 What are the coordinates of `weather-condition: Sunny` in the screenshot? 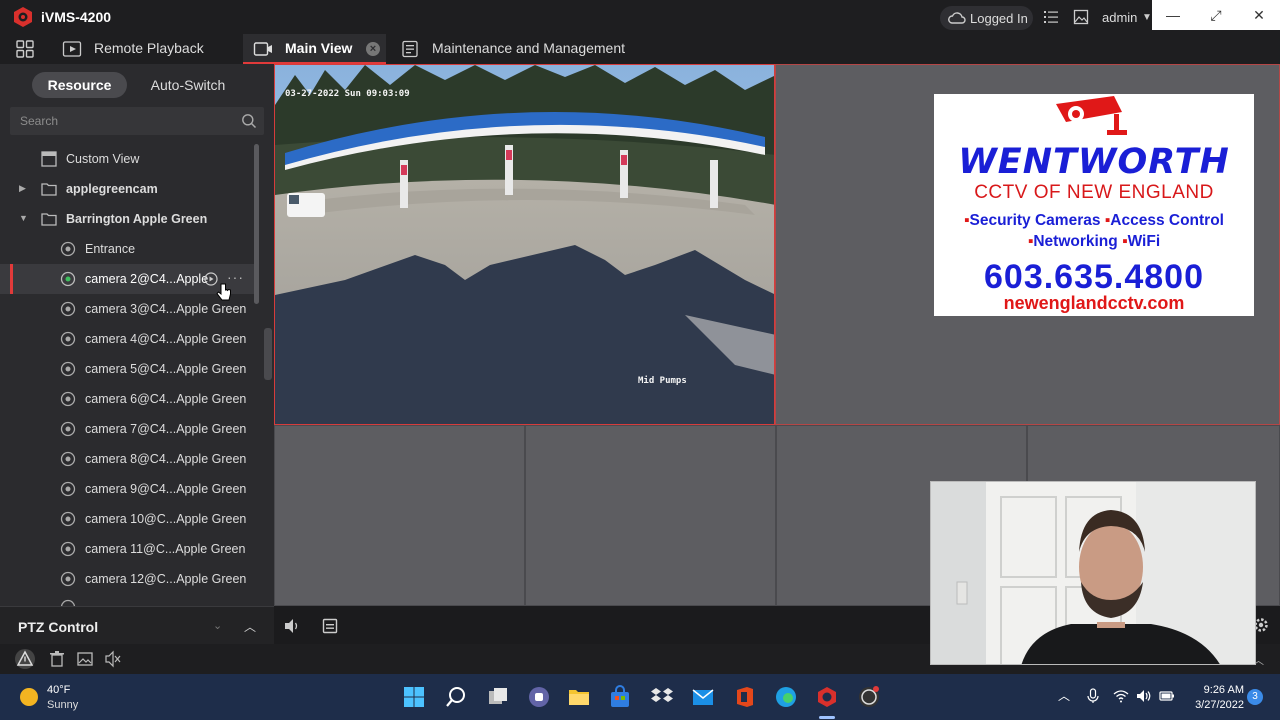 It's located at (62, 705).